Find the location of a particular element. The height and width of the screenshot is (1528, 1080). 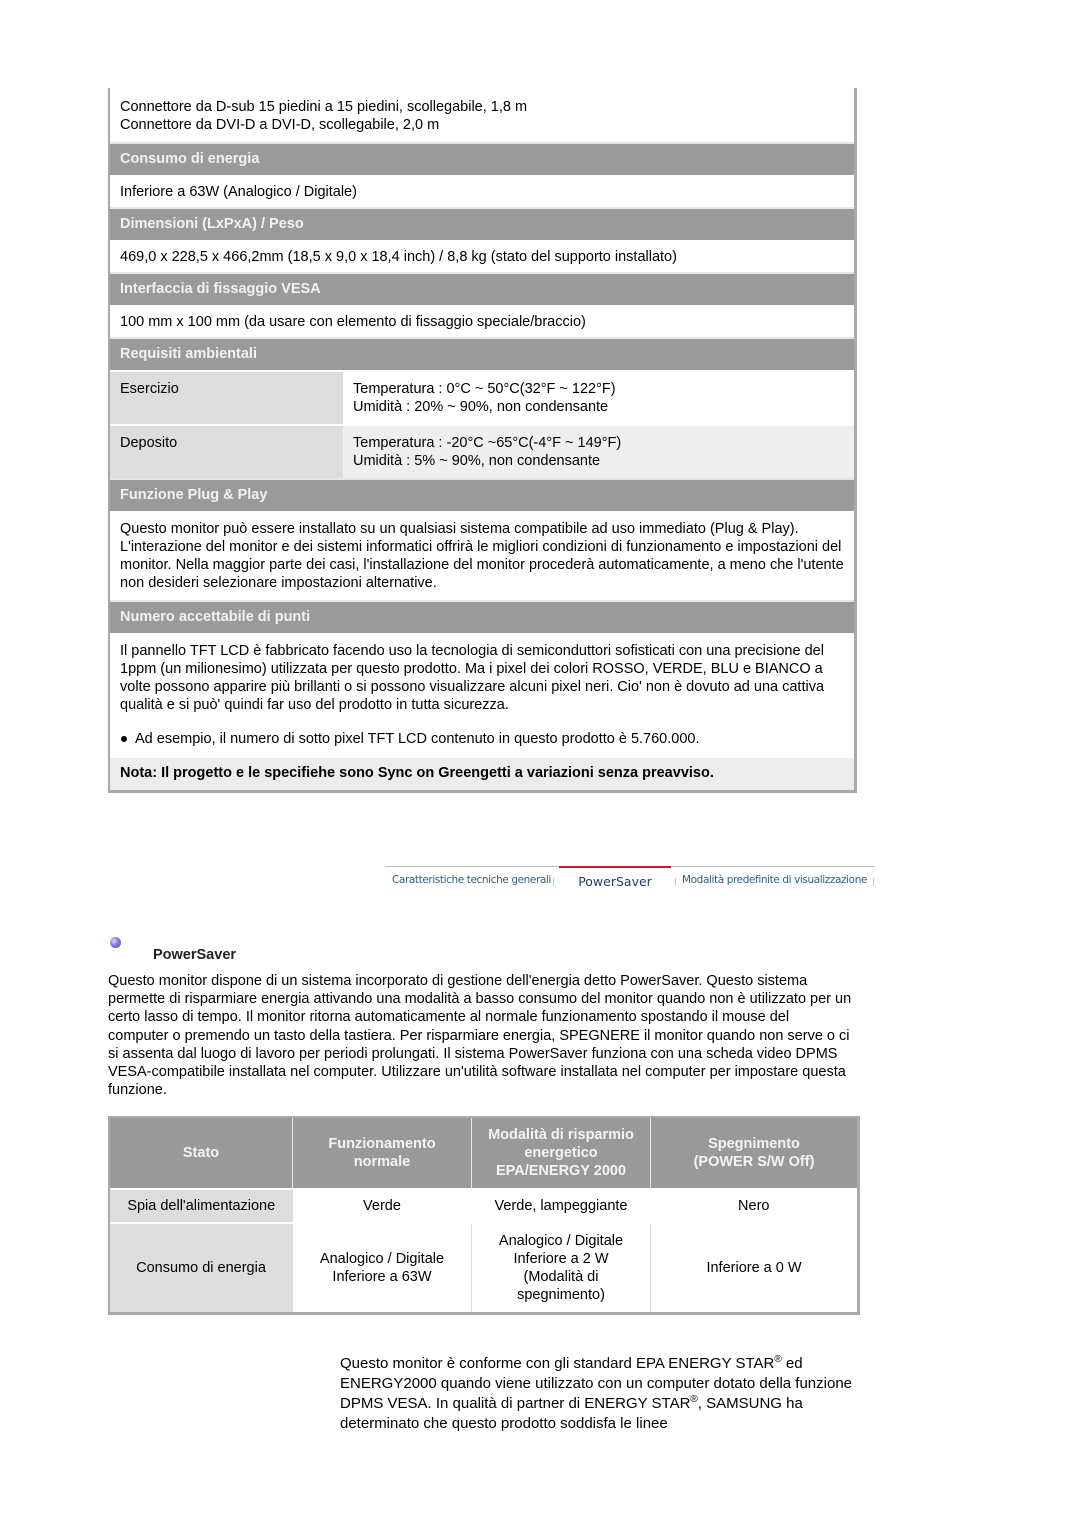

temperature-range: Temperatura : 0°C ~ 50°C(32°F ~ 122°F) is located at coordinates (484, 389).